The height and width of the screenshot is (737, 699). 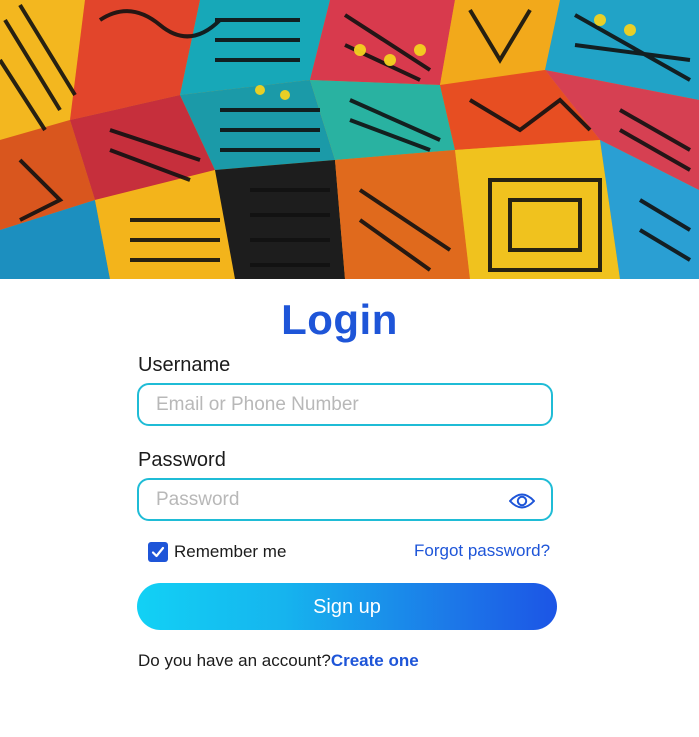 What do you see at coordinates (375, 660) in the screenshot?
I see `create-account-link: Create one` at bounding box center [375, 660].